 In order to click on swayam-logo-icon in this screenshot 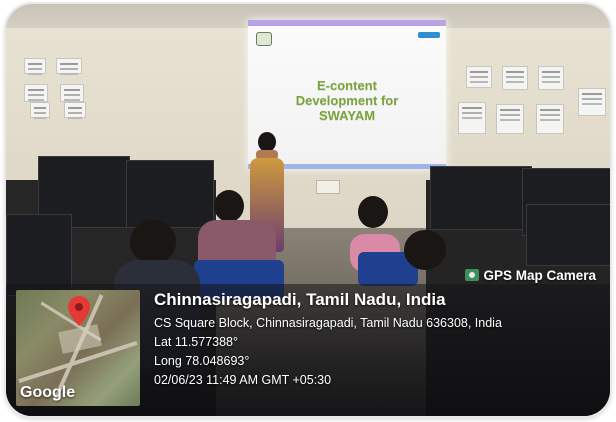, I will do `click(429, 35)`.